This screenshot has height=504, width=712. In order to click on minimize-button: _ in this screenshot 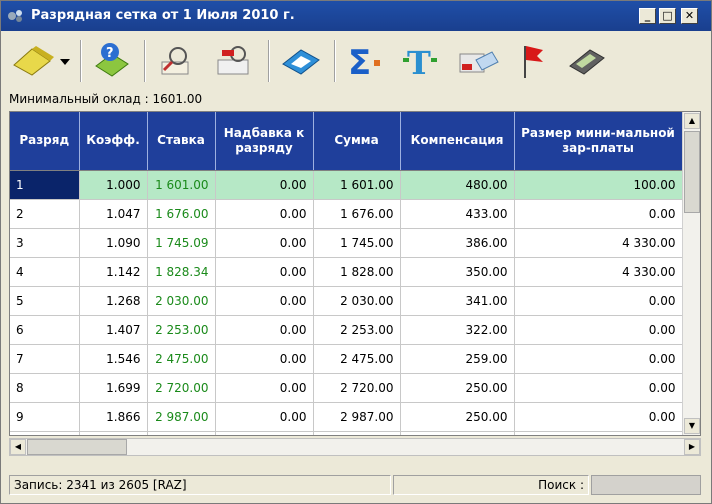, I will do `click(647, 16)`.